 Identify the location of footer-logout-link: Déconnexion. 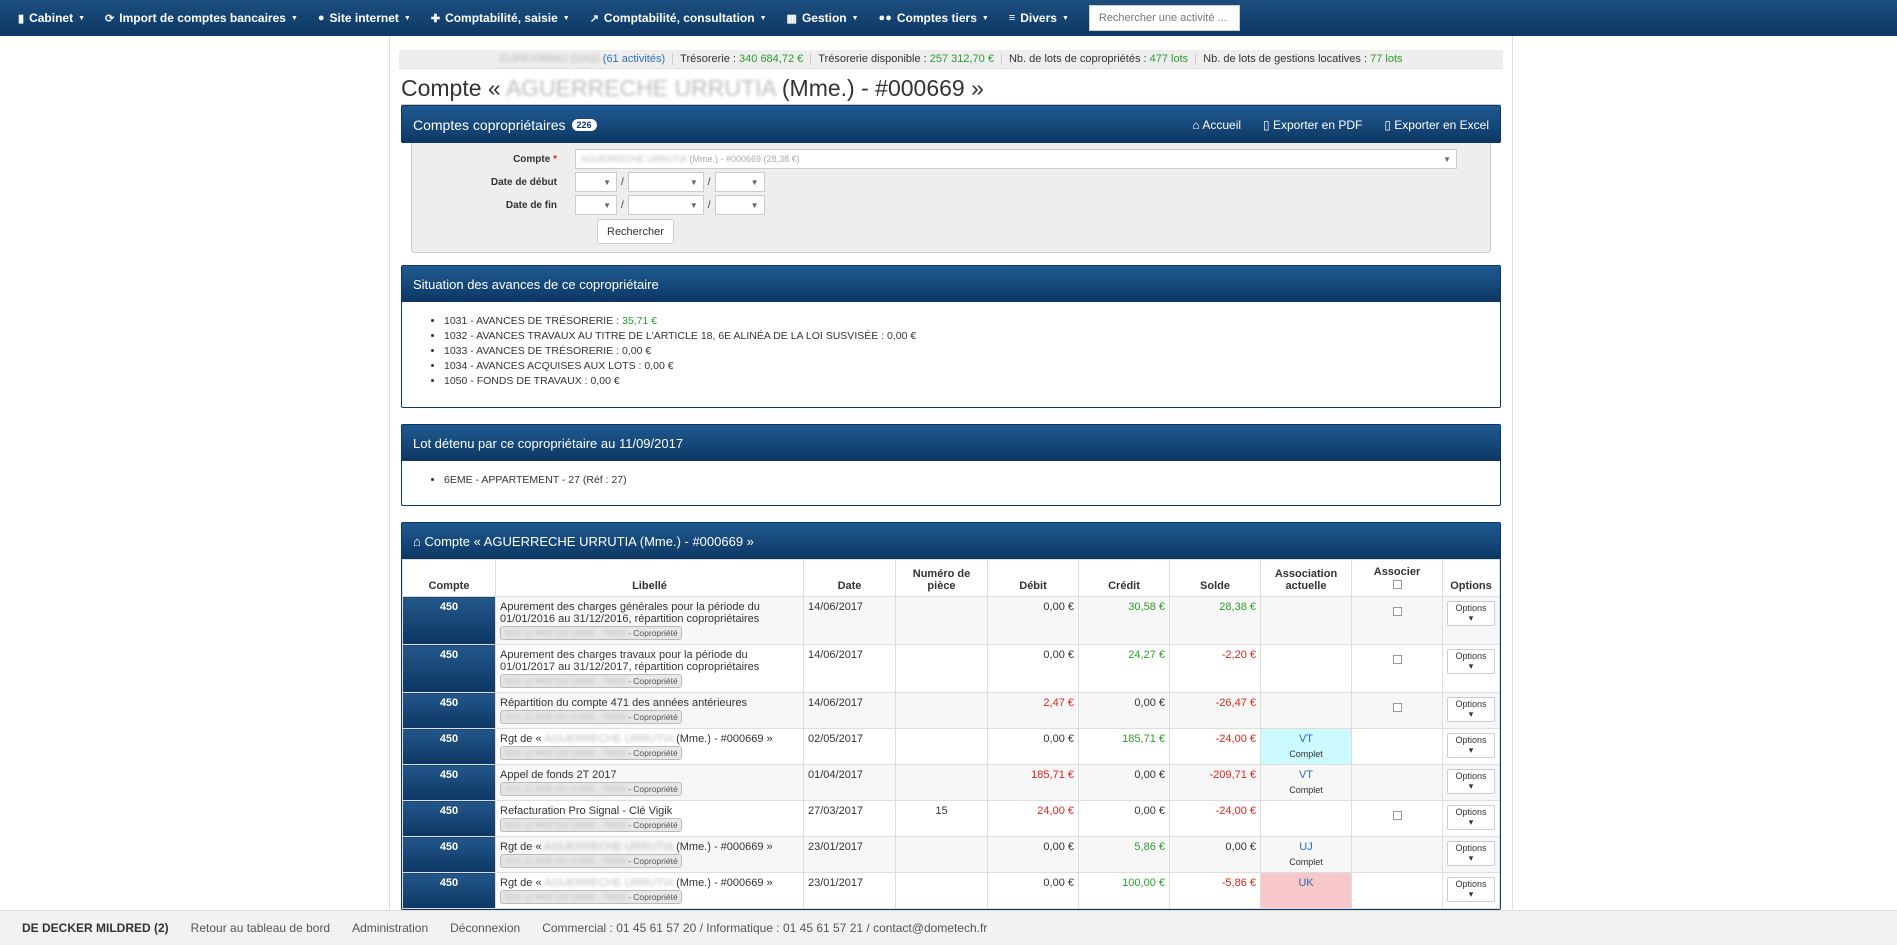
(485, 928).